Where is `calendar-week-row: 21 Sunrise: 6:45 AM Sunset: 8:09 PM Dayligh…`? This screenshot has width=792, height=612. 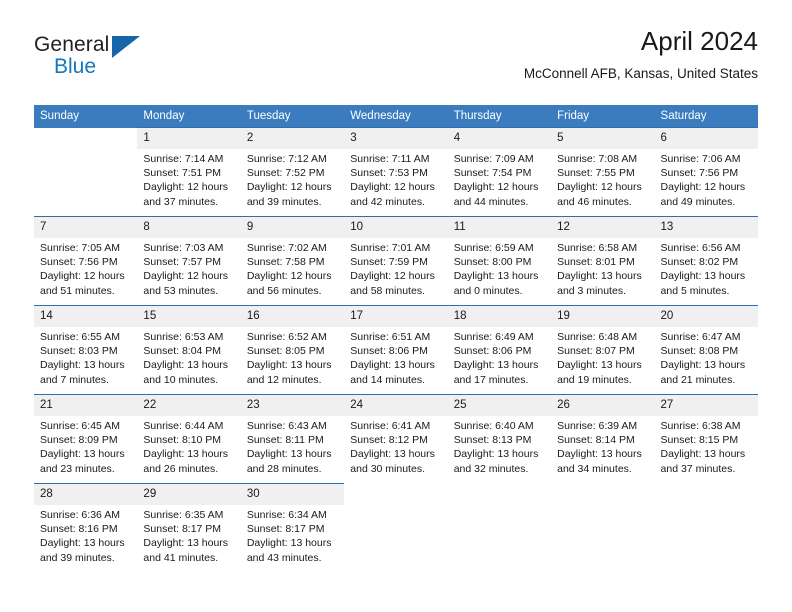 calendar-week-row: 21 Sunrise: 6:45 AM Sunset: 8:09 PM Dayligh… is located at coordinates (396, 439).